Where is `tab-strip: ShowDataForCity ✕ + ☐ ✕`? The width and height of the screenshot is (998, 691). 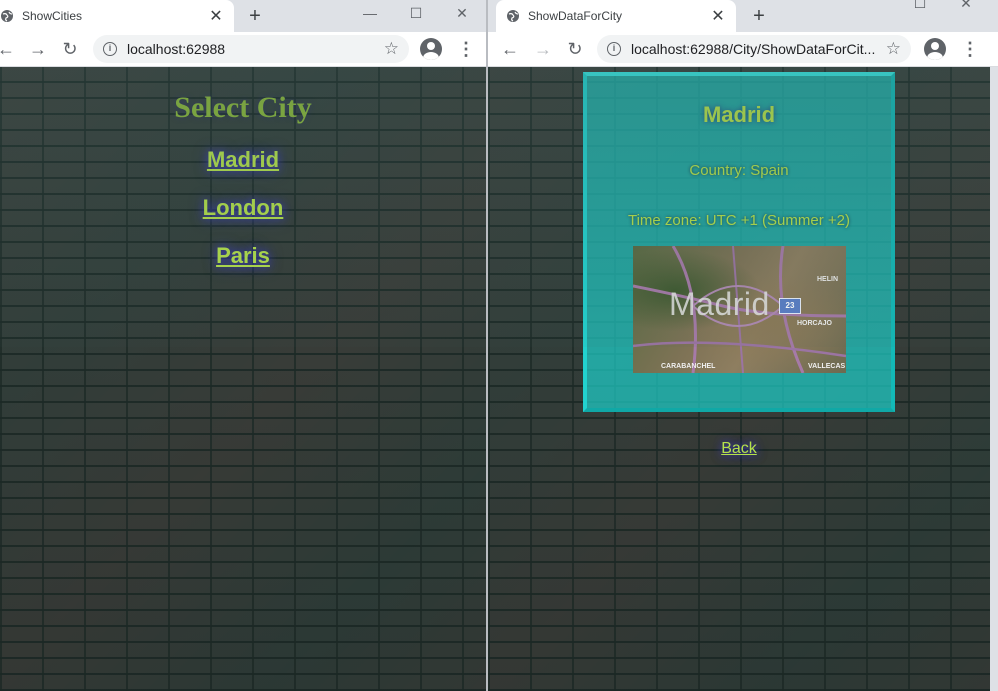 tab-strip: ShowDataForCity ✕ + ☐ ✕ is located at coordinates (743, 16).